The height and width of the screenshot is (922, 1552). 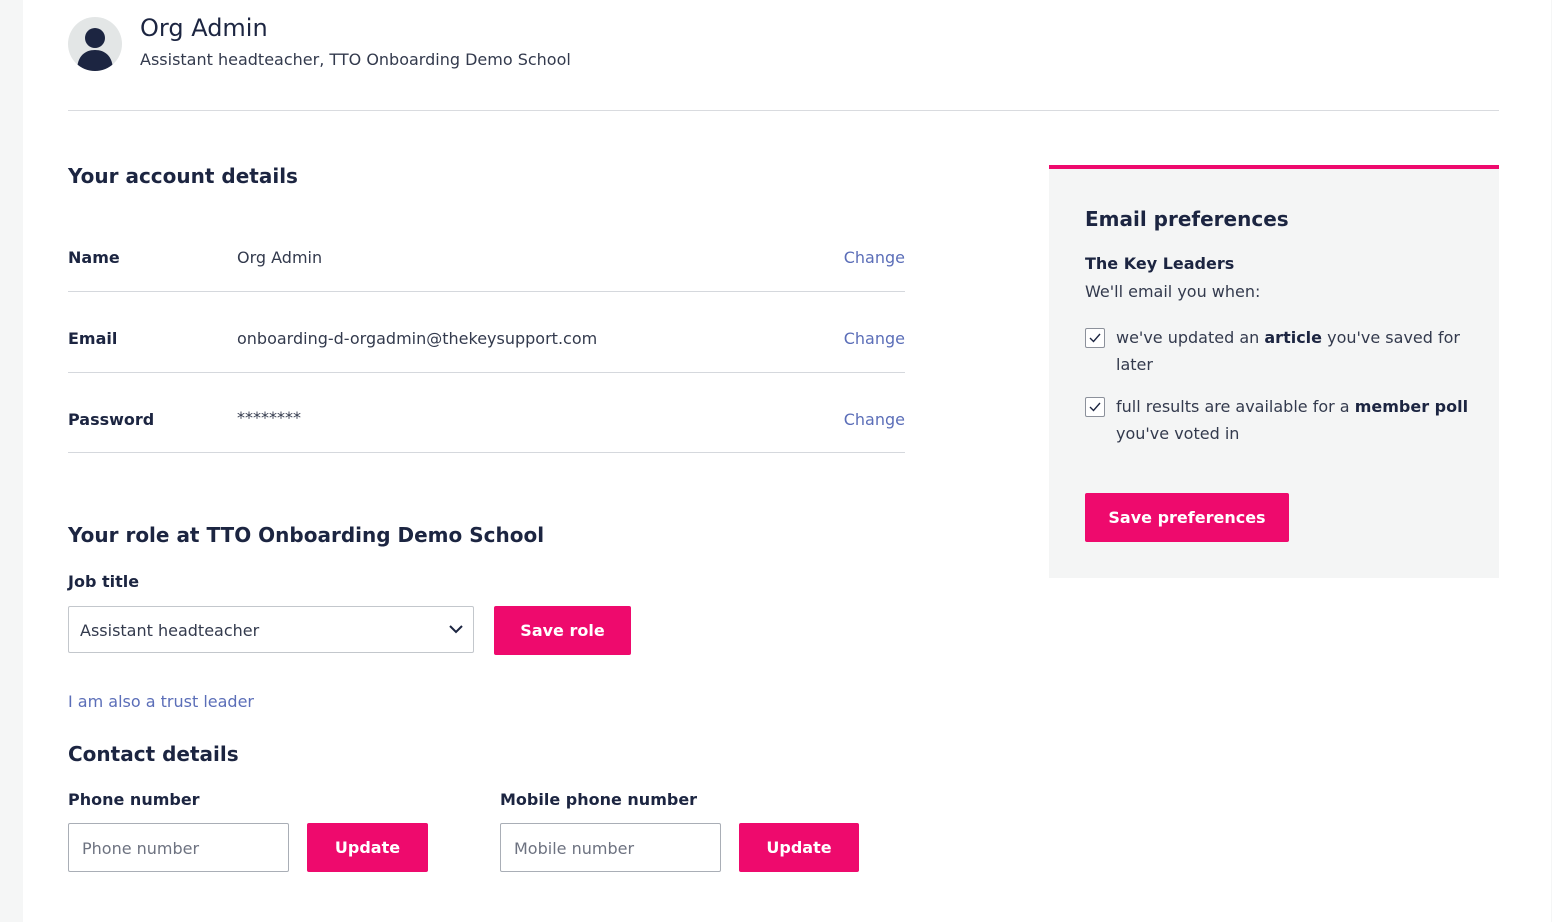 What do you see at coordinates (874, 419) in the screenshot?
I see `change-password-link: Change` at bounding box center [874, 419].